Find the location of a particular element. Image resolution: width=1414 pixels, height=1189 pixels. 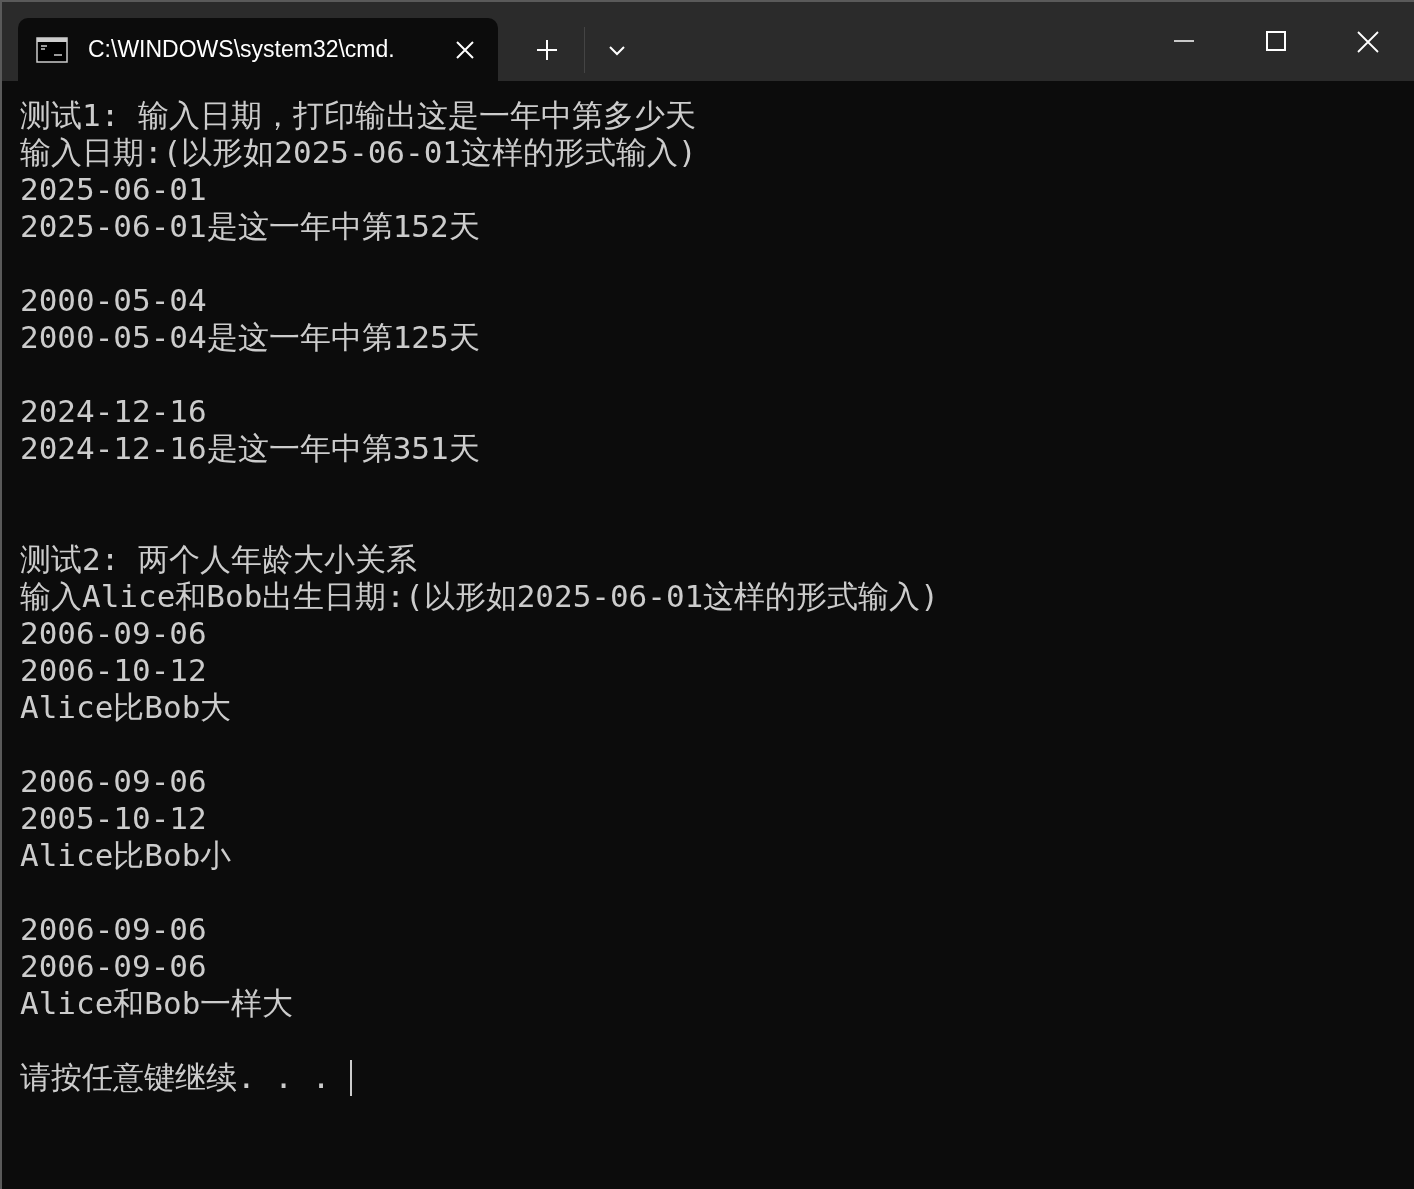

chevron-down-icon is located at coordinates (617, 49).